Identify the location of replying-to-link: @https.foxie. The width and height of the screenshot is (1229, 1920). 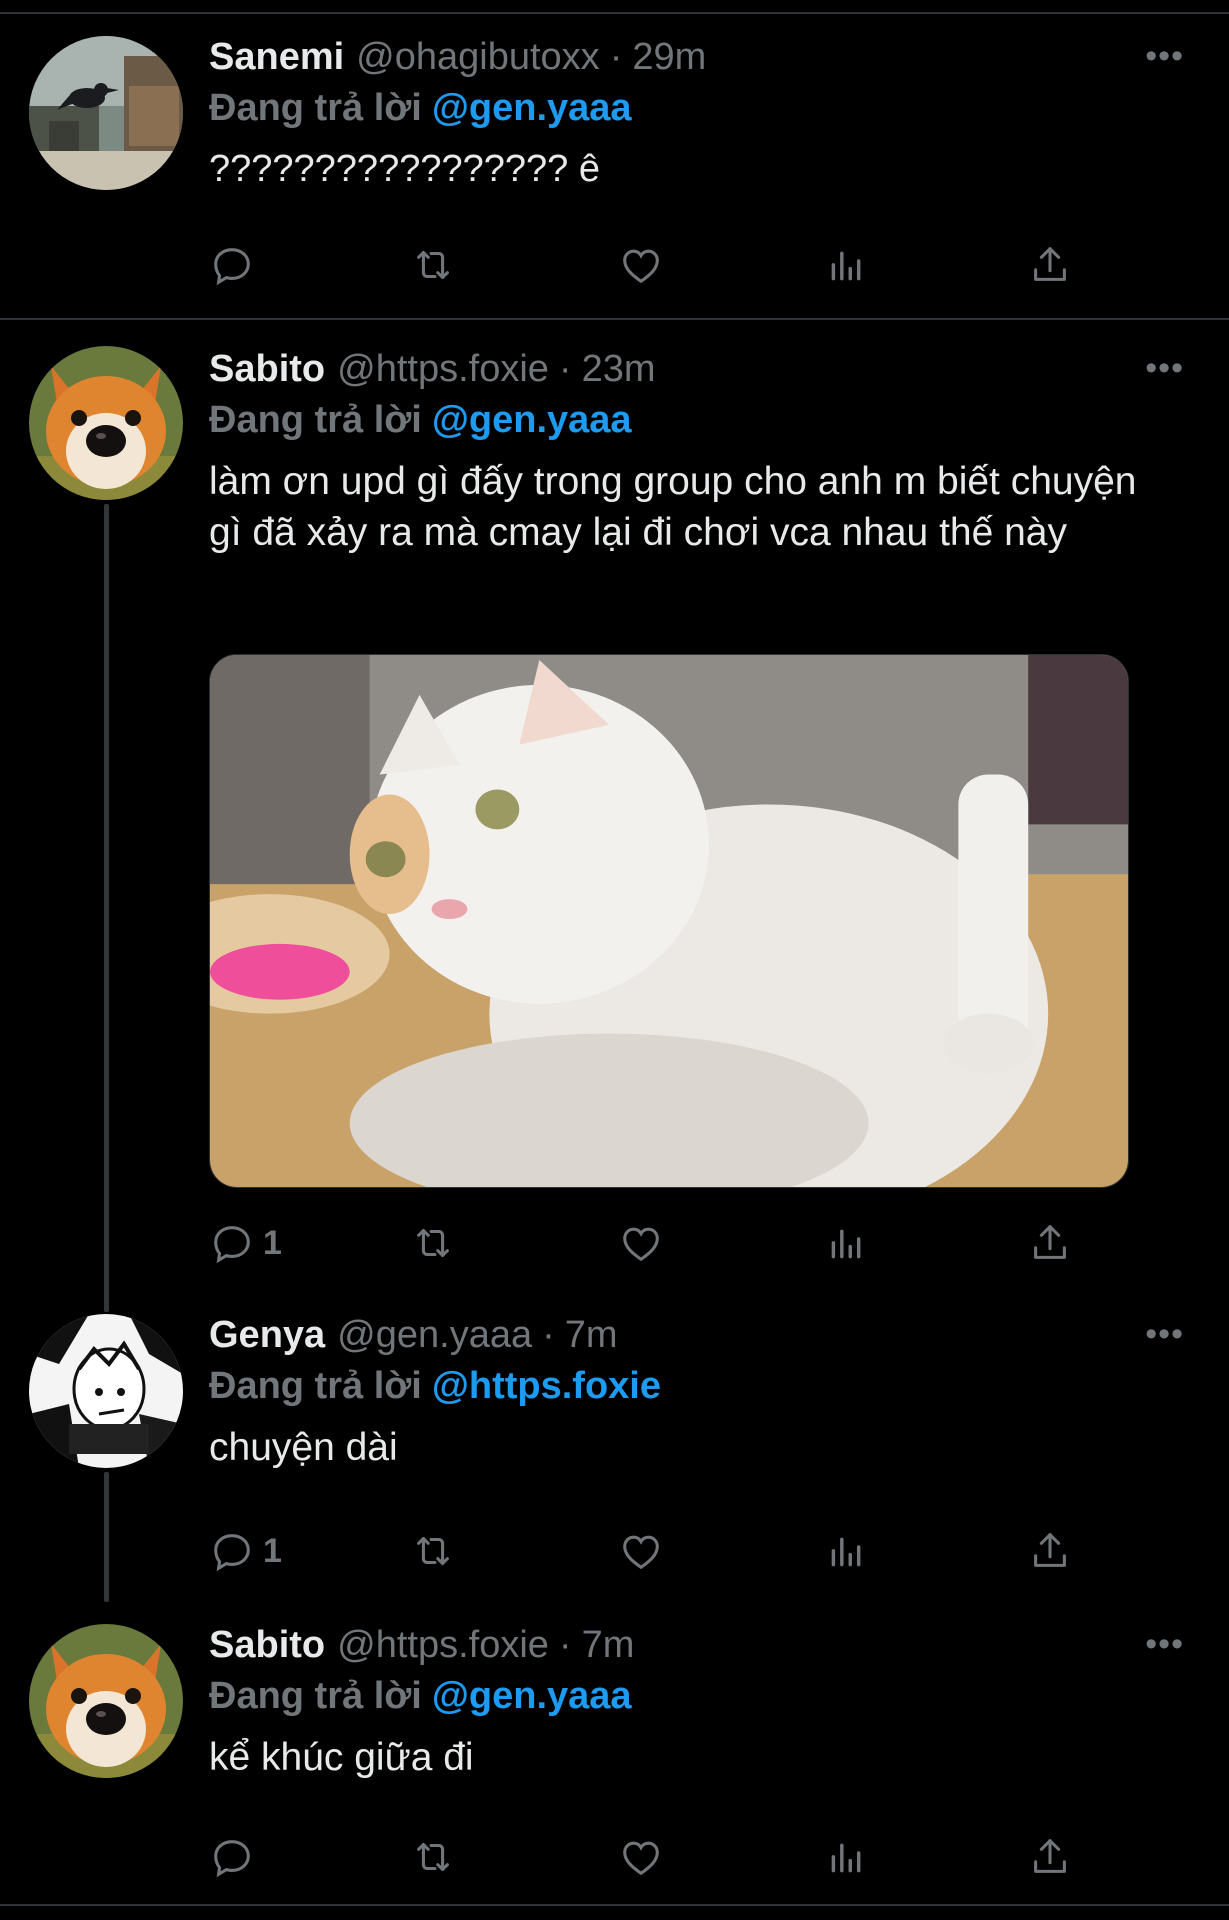
(546, 1386).